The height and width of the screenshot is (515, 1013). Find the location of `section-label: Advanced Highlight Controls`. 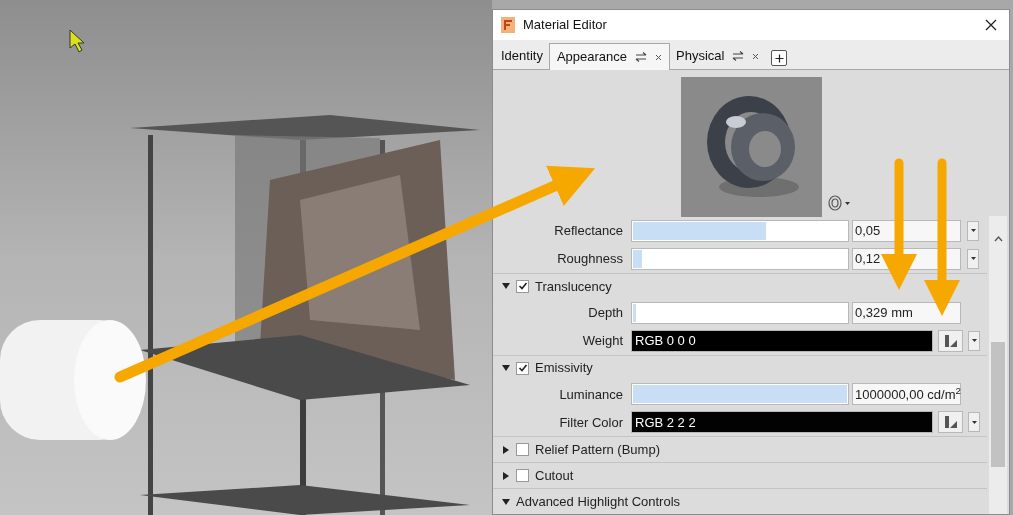

section-label: Advanced Highlight Controls is located at coordinates (598, 501).